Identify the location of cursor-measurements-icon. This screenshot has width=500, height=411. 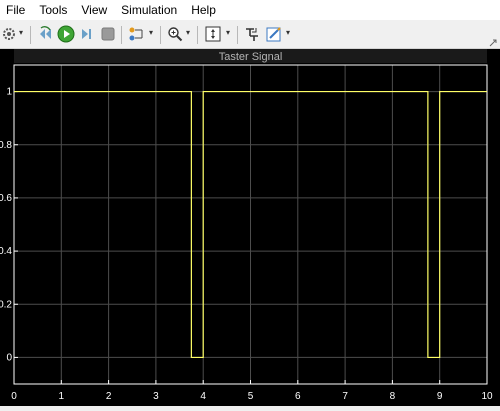
(252, 34).